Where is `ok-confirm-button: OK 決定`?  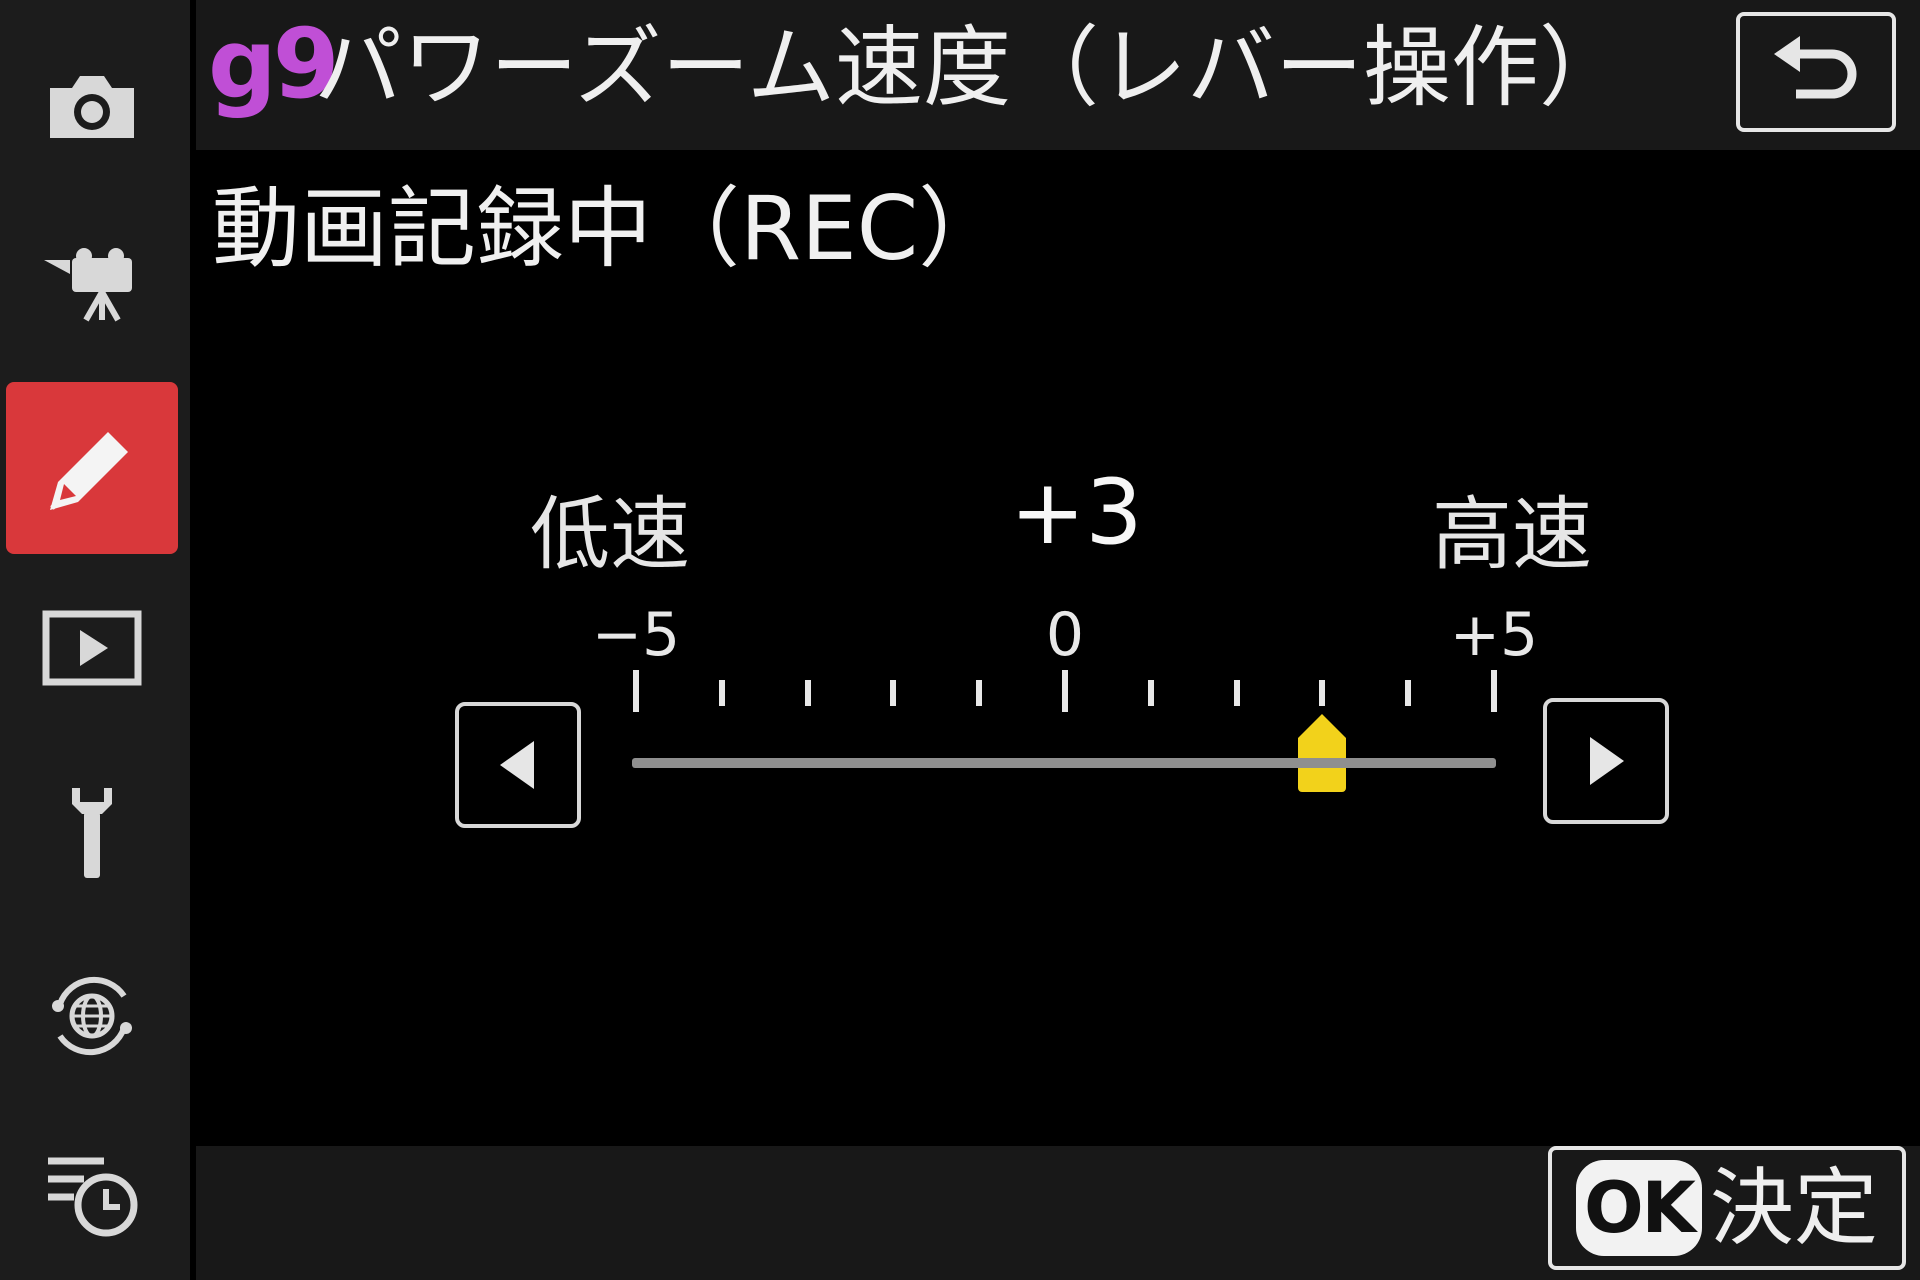 ok-confirm-button: OK 決定 is located at coordinates (1727, 1208).